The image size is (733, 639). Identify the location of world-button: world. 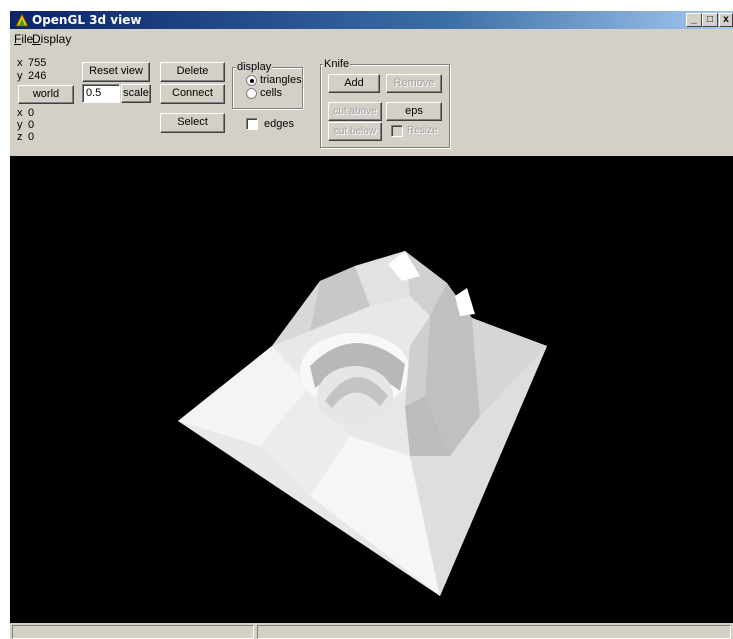
(46, 94).